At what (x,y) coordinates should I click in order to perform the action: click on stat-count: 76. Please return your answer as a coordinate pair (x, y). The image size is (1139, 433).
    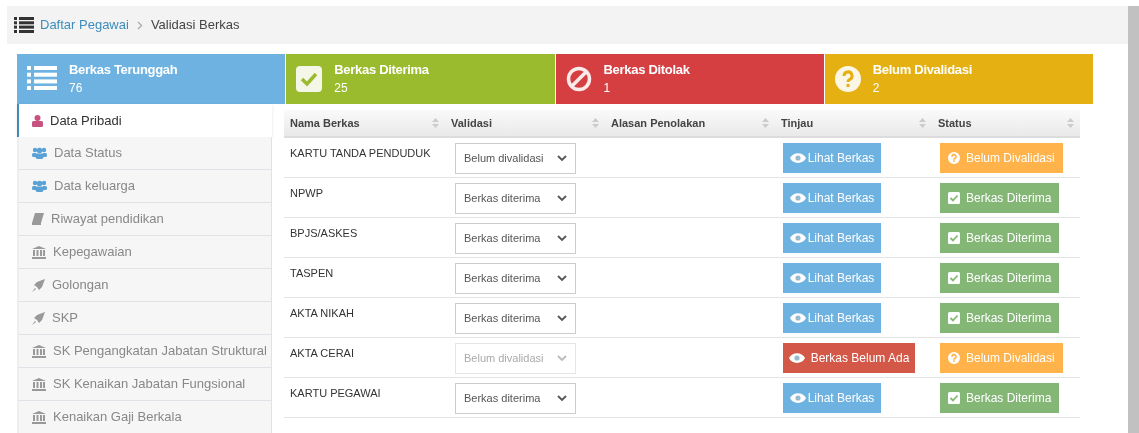
    Looking at the image, I should click on (76, 88).